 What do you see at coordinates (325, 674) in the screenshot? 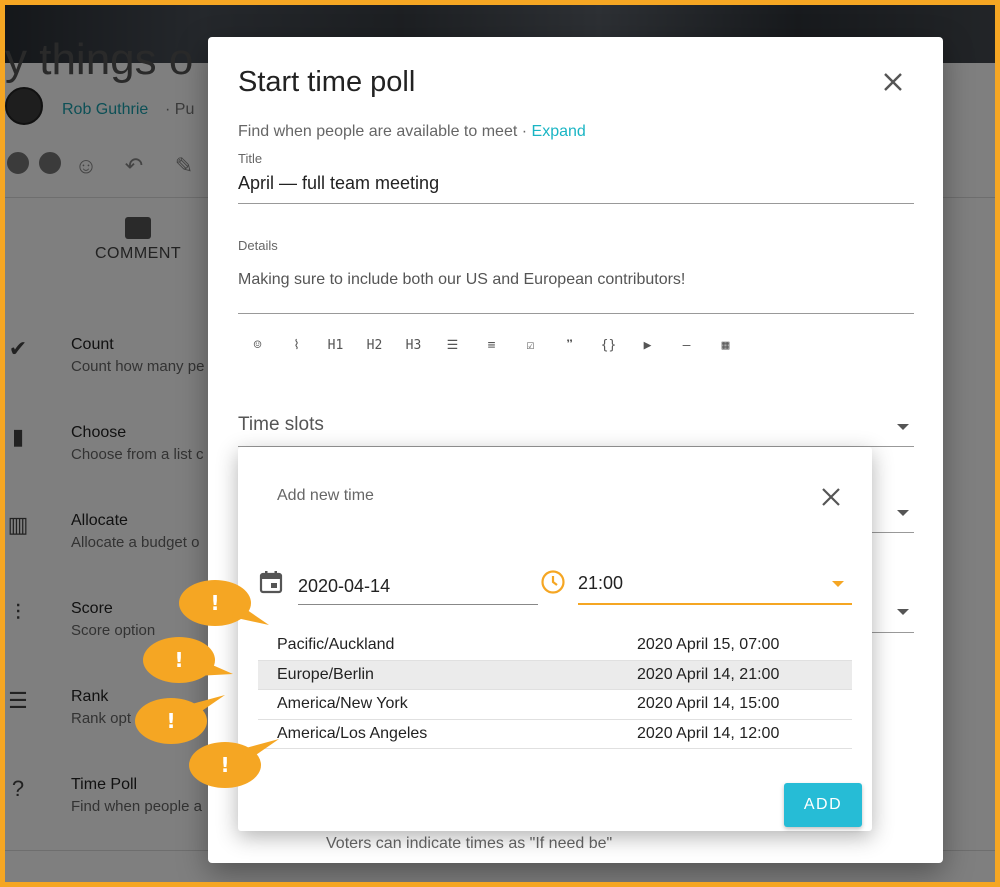
I see `timezone-name: Europe/Berlin` at bounding box center [325, 674].